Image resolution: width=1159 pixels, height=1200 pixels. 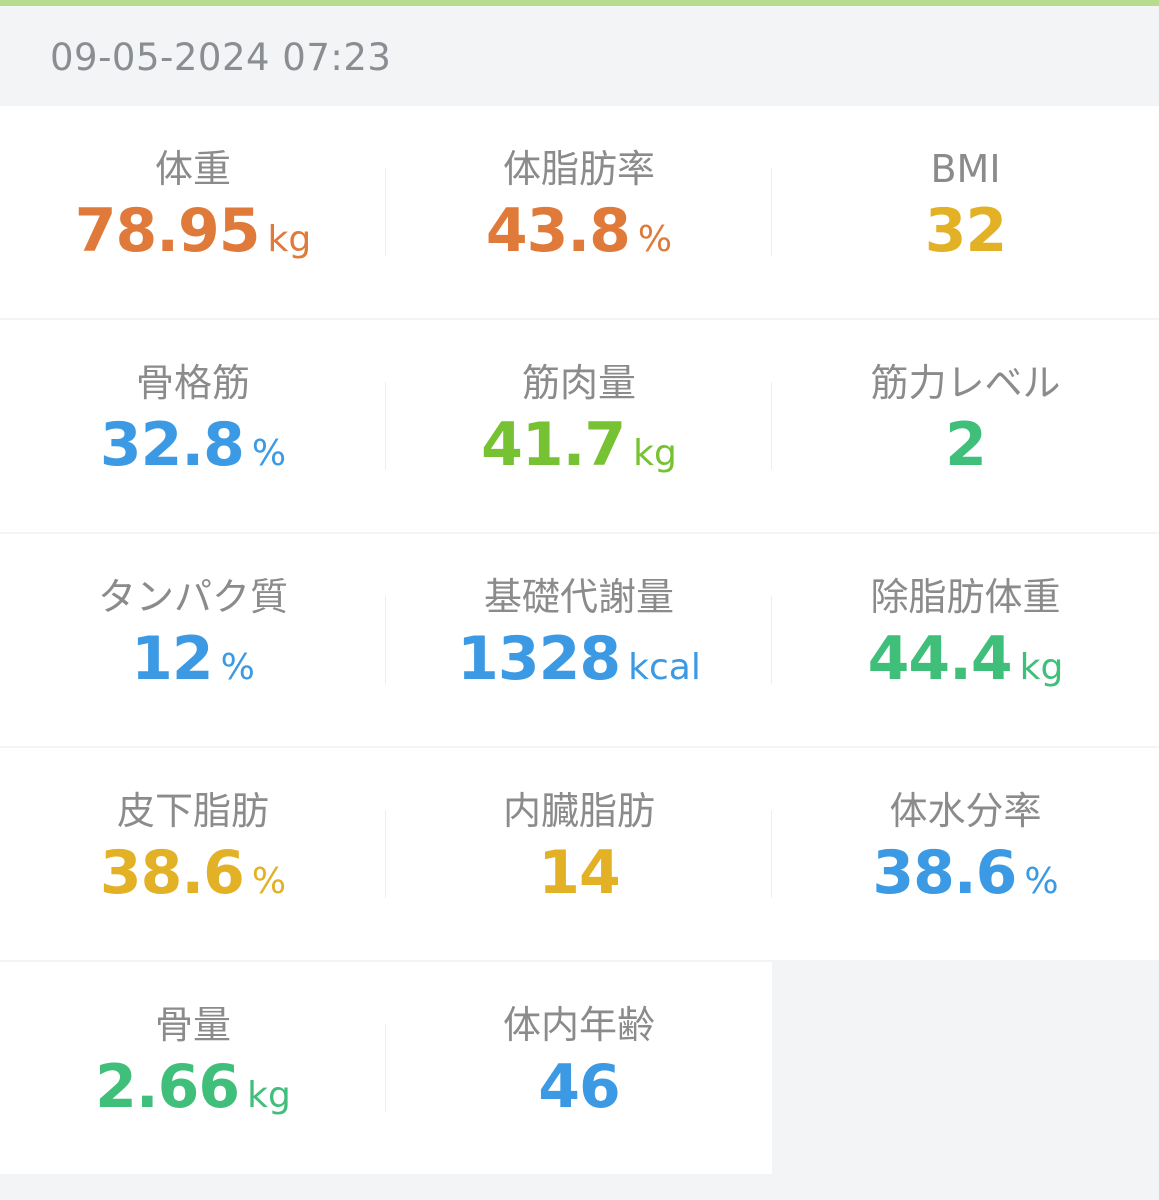 I want to click on metric-strength-level: 筋力レベル 2, so click(x=965, y=426).